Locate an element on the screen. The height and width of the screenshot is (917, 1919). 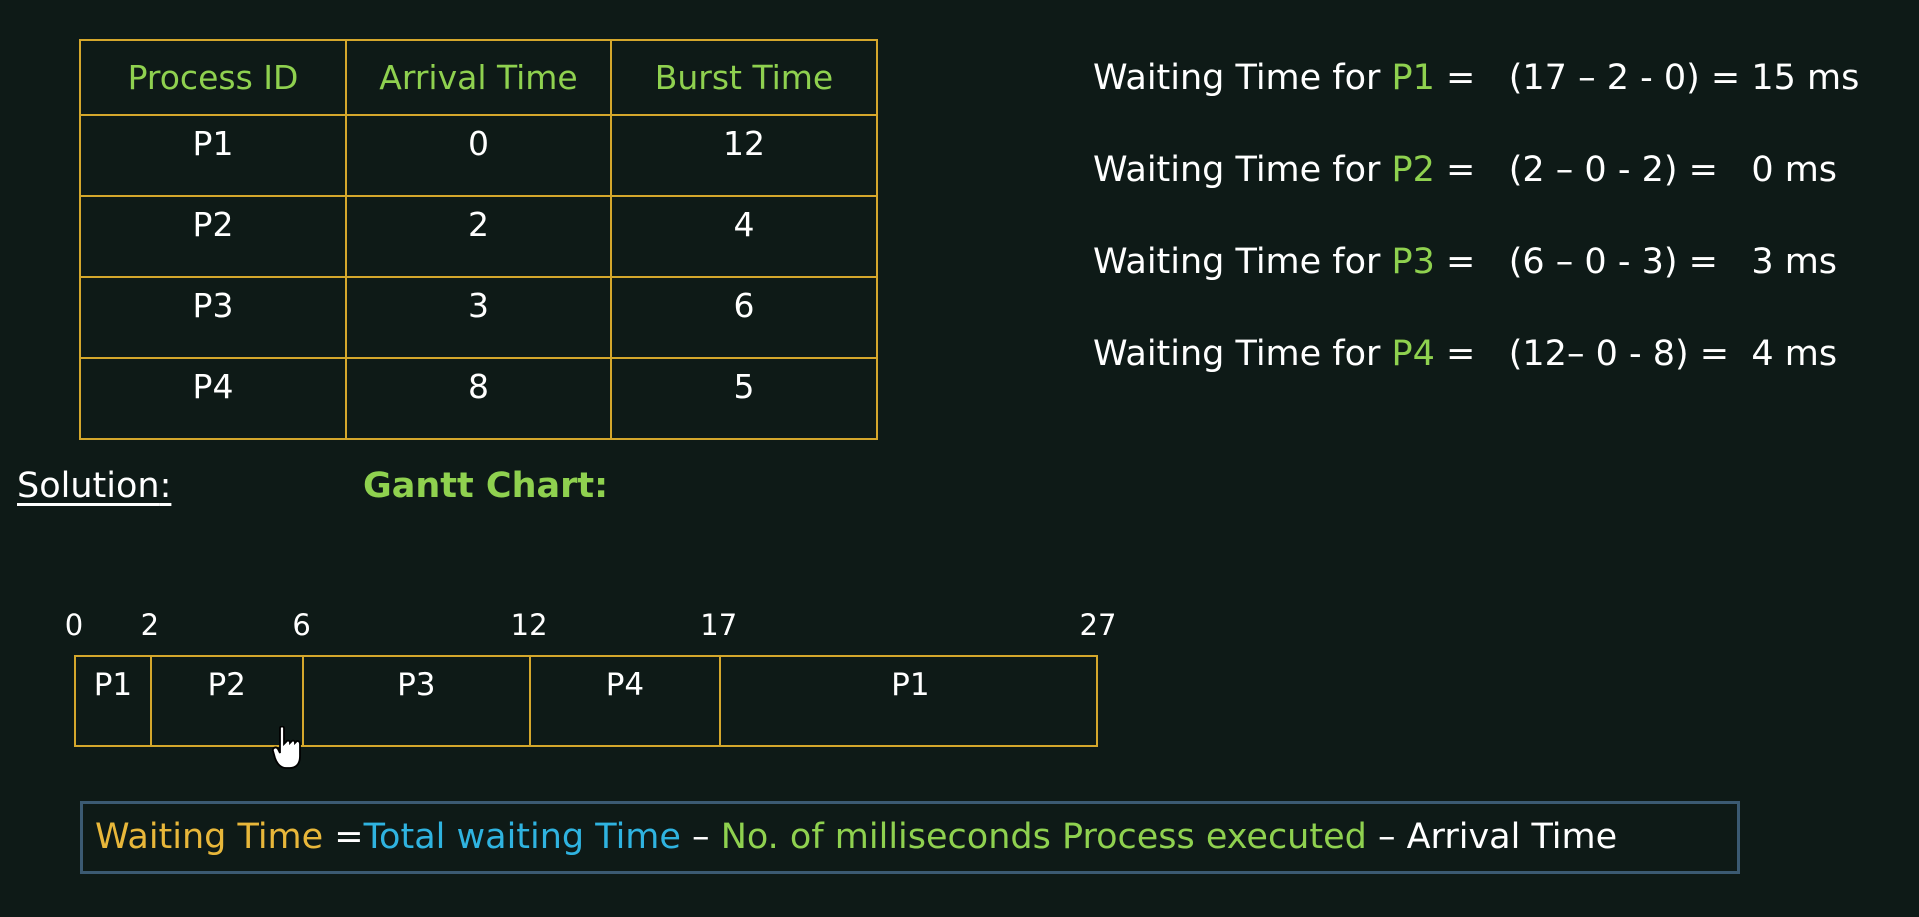
cell-arrival-time: 8 is located at coordinates (478, 398).